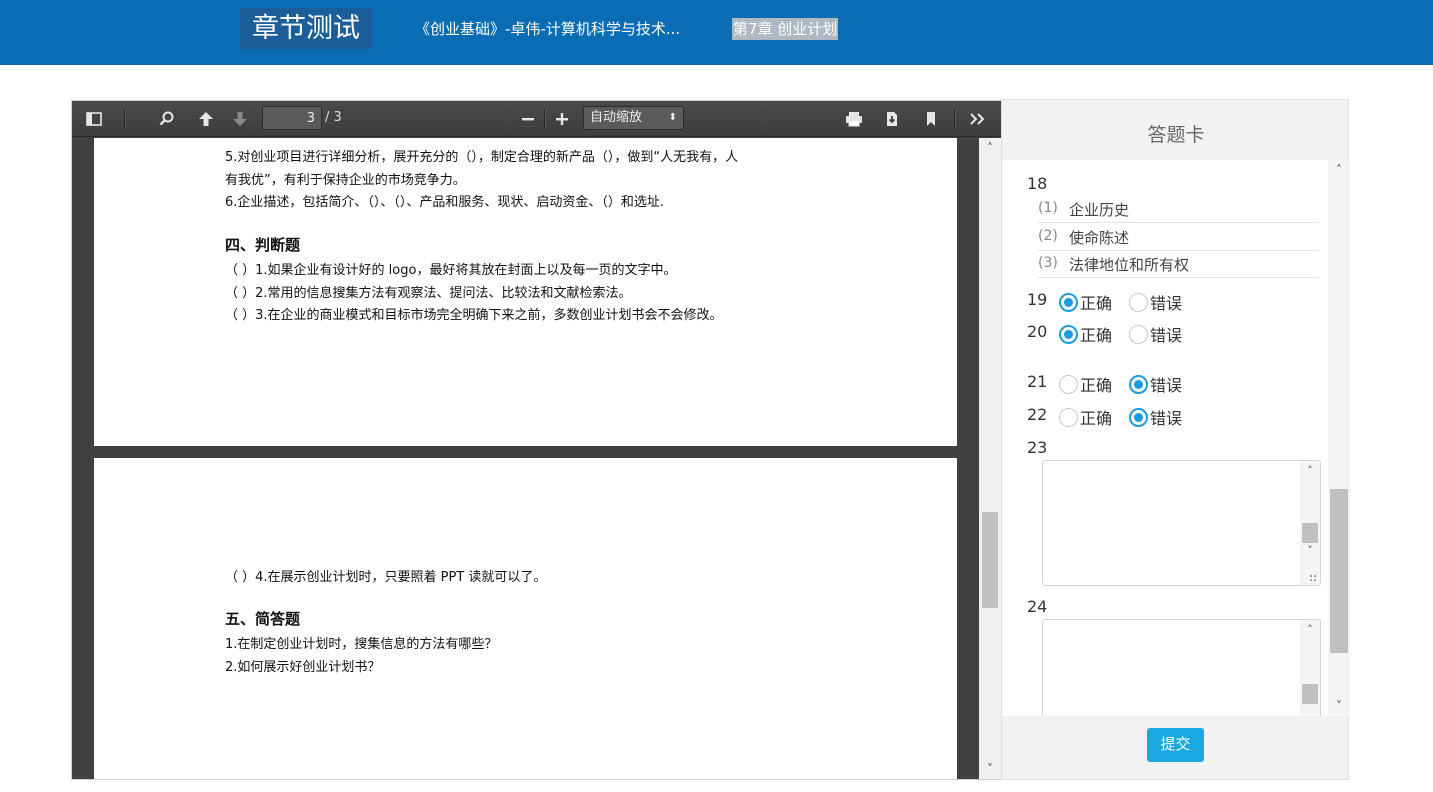 The height and width of the screenshot is (792, 1433). Describe the element at coordinates (1099, 238) in the screenshot. I see `blank-value: 使命陈述` at that location.